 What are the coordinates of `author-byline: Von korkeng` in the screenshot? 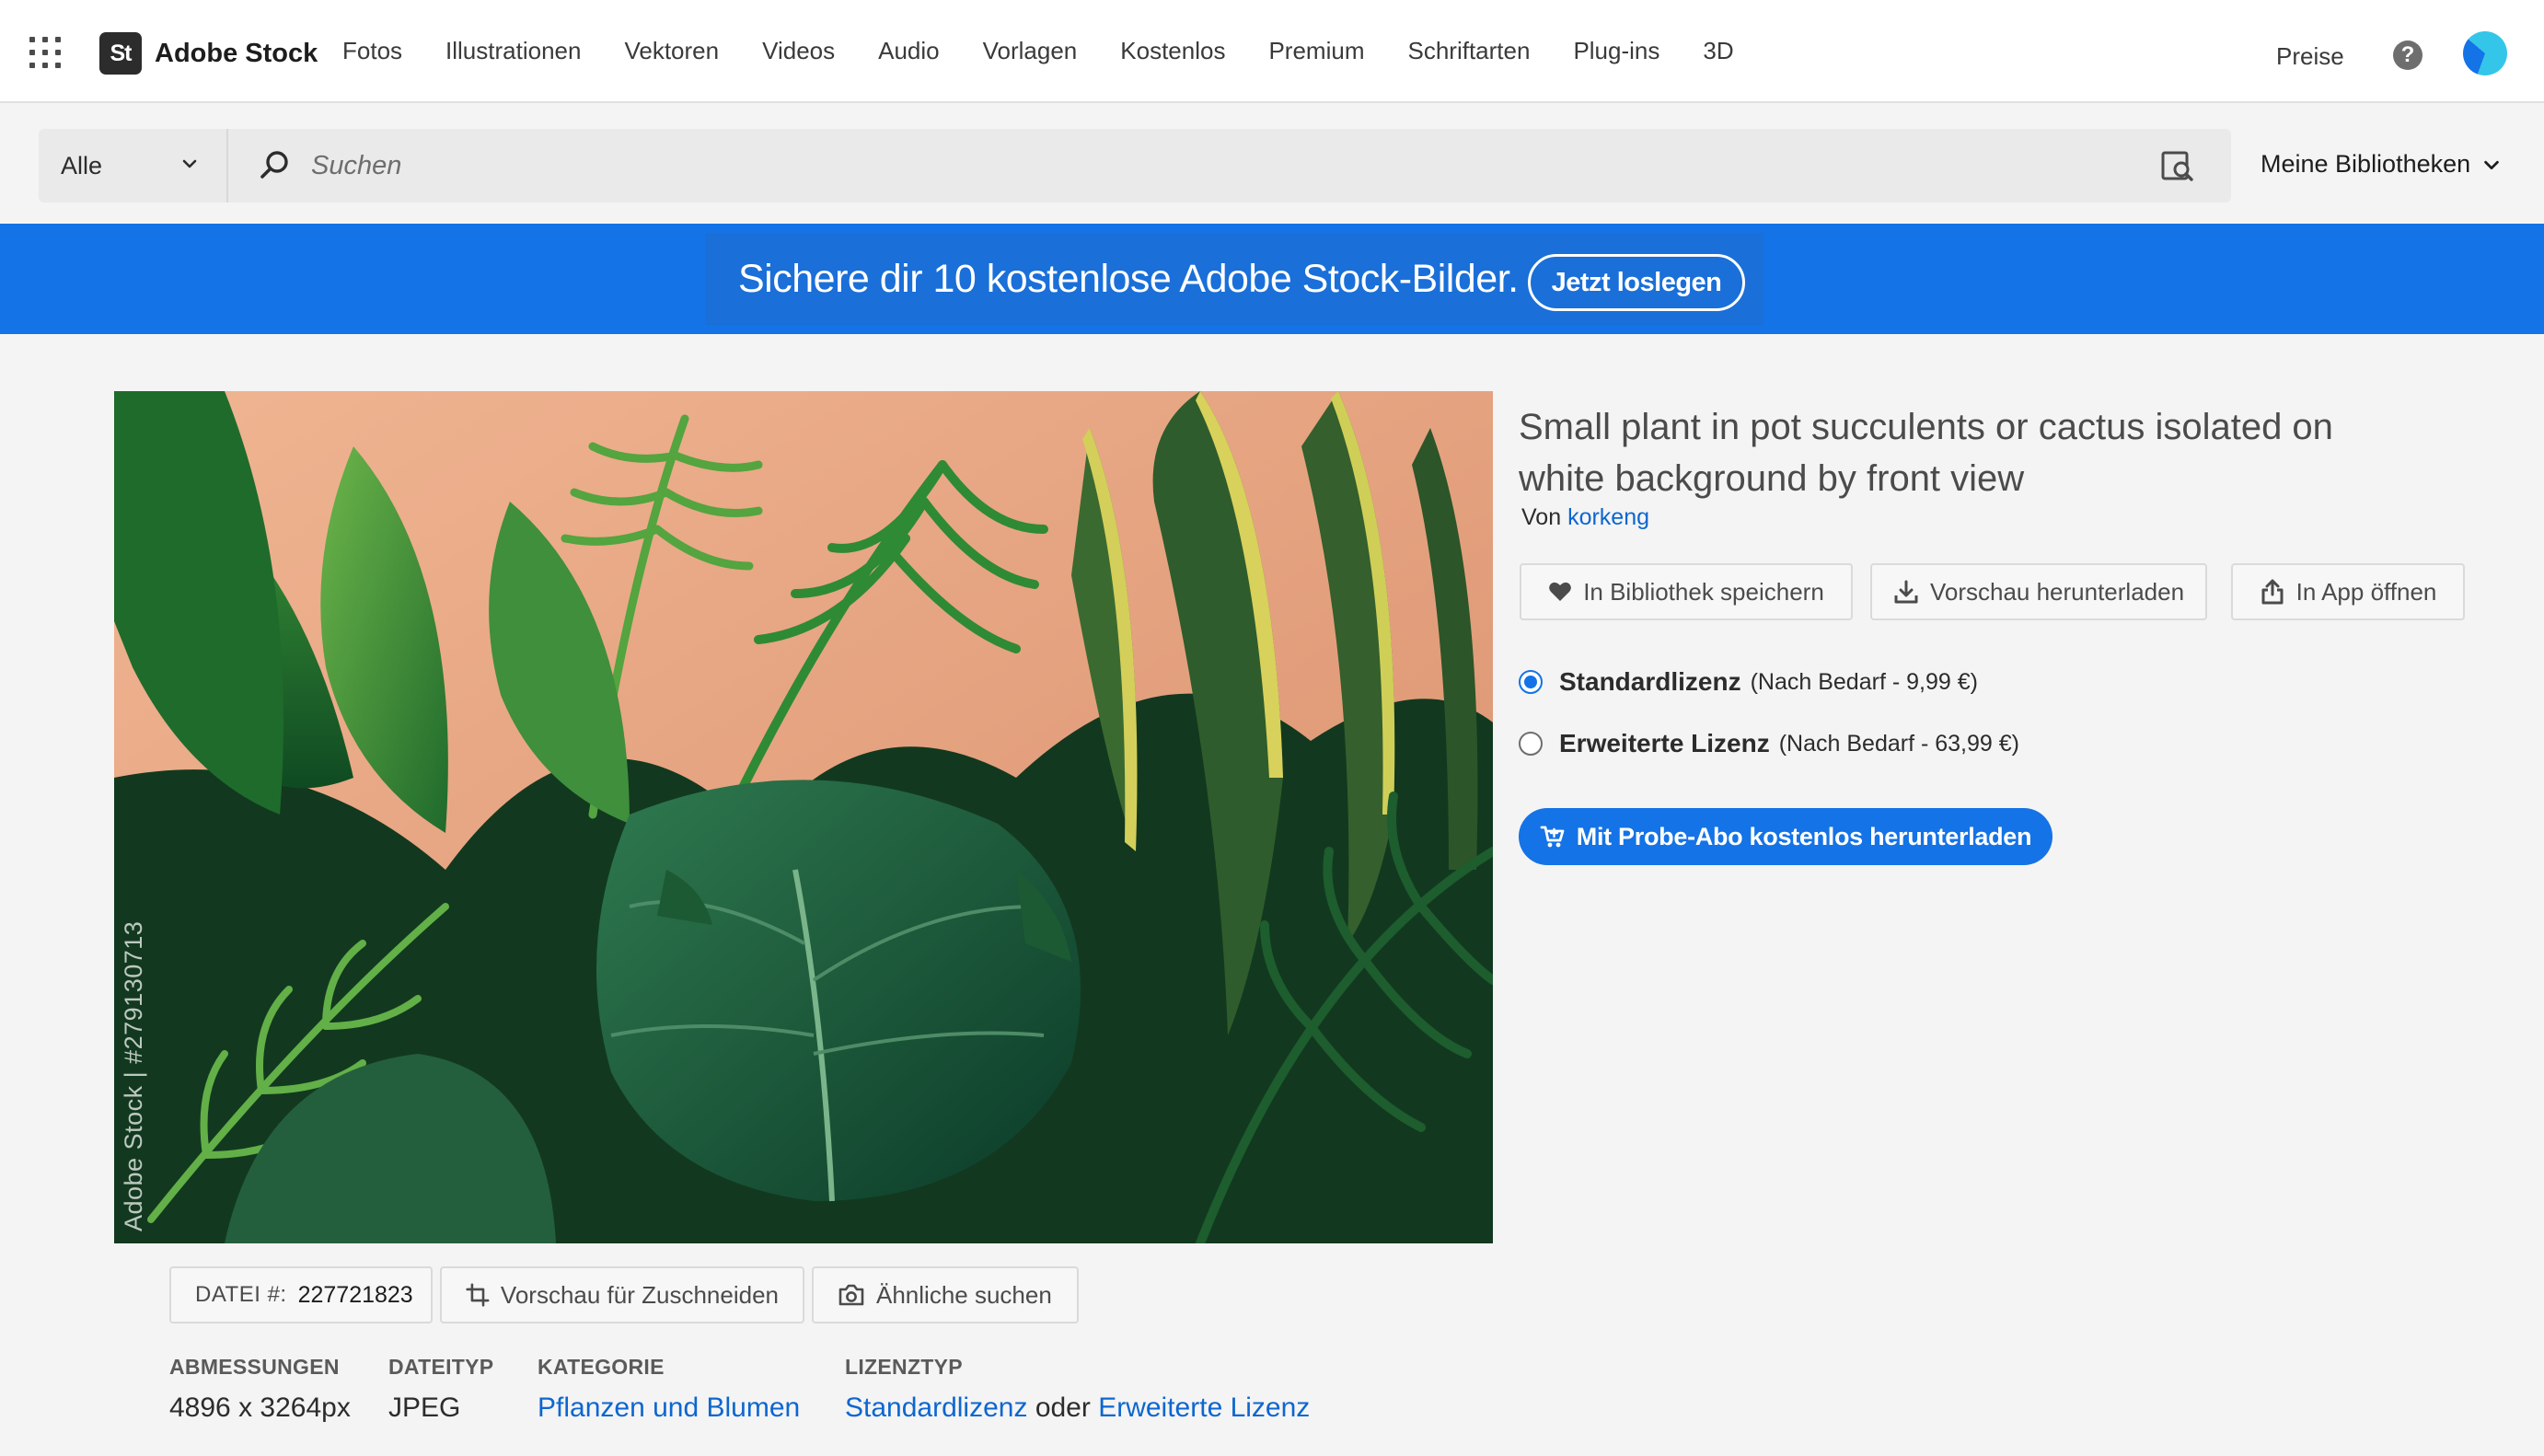 It's located at (1585, 517).